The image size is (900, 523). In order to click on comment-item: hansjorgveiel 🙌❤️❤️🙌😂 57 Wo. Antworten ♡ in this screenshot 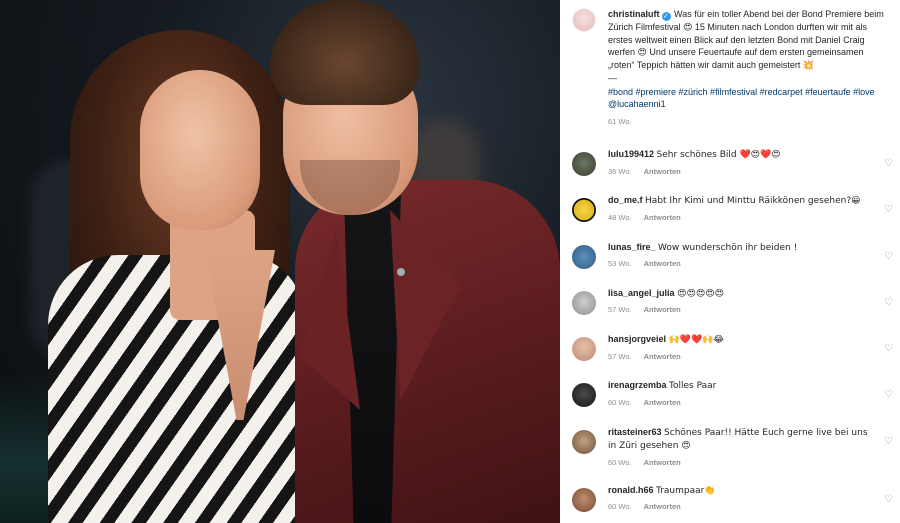, I will do `click(733, 356)`.